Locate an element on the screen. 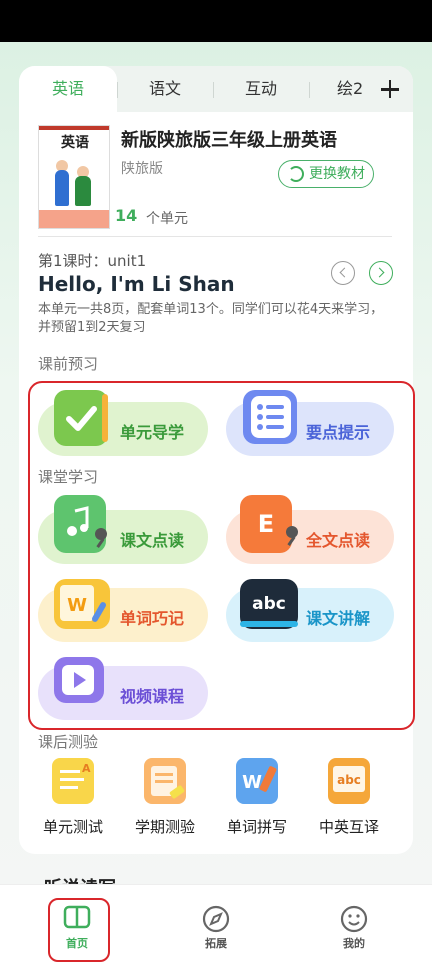 This screenshot has height=964, width=432. abc-board-icon: abc is located at coordinates (269, 610).